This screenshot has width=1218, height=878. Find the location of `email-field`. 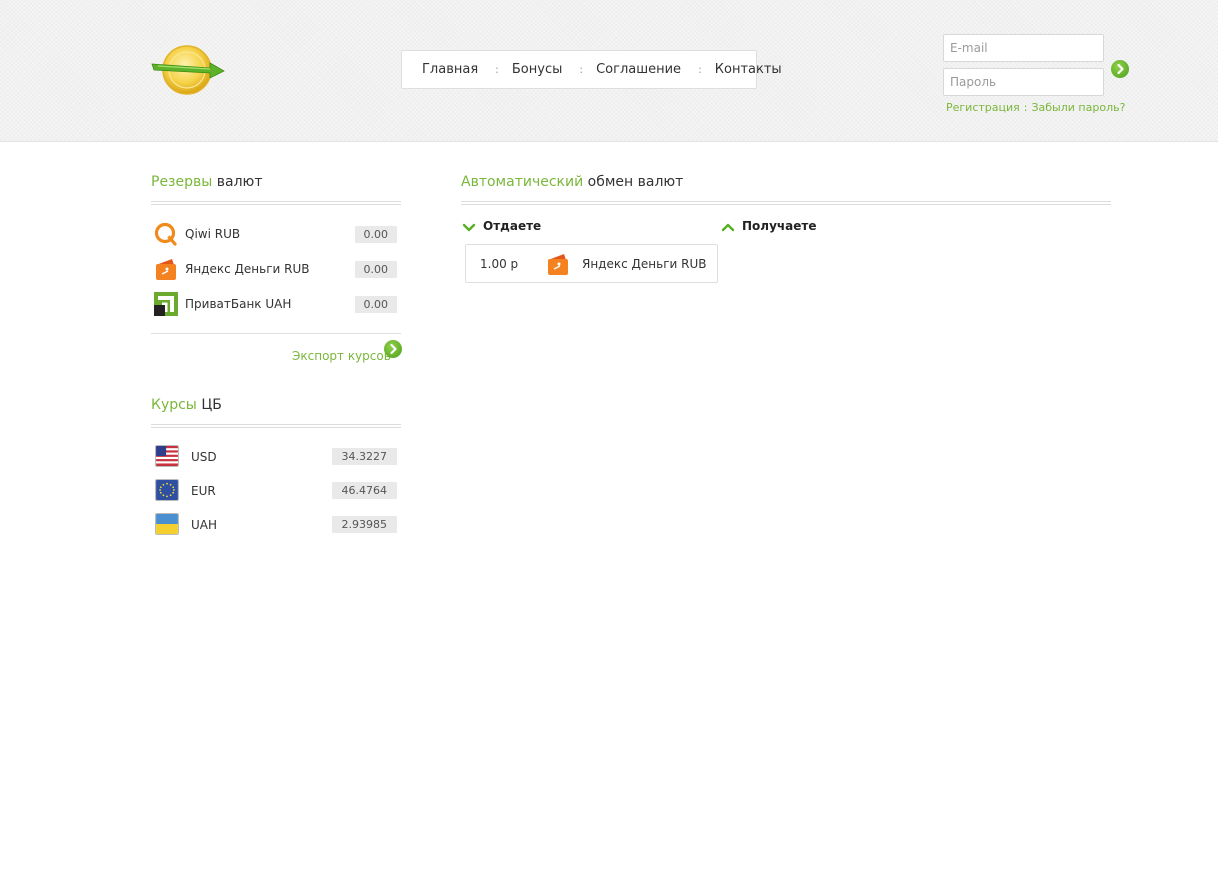

email-field is located at coordinates (1023, 48).